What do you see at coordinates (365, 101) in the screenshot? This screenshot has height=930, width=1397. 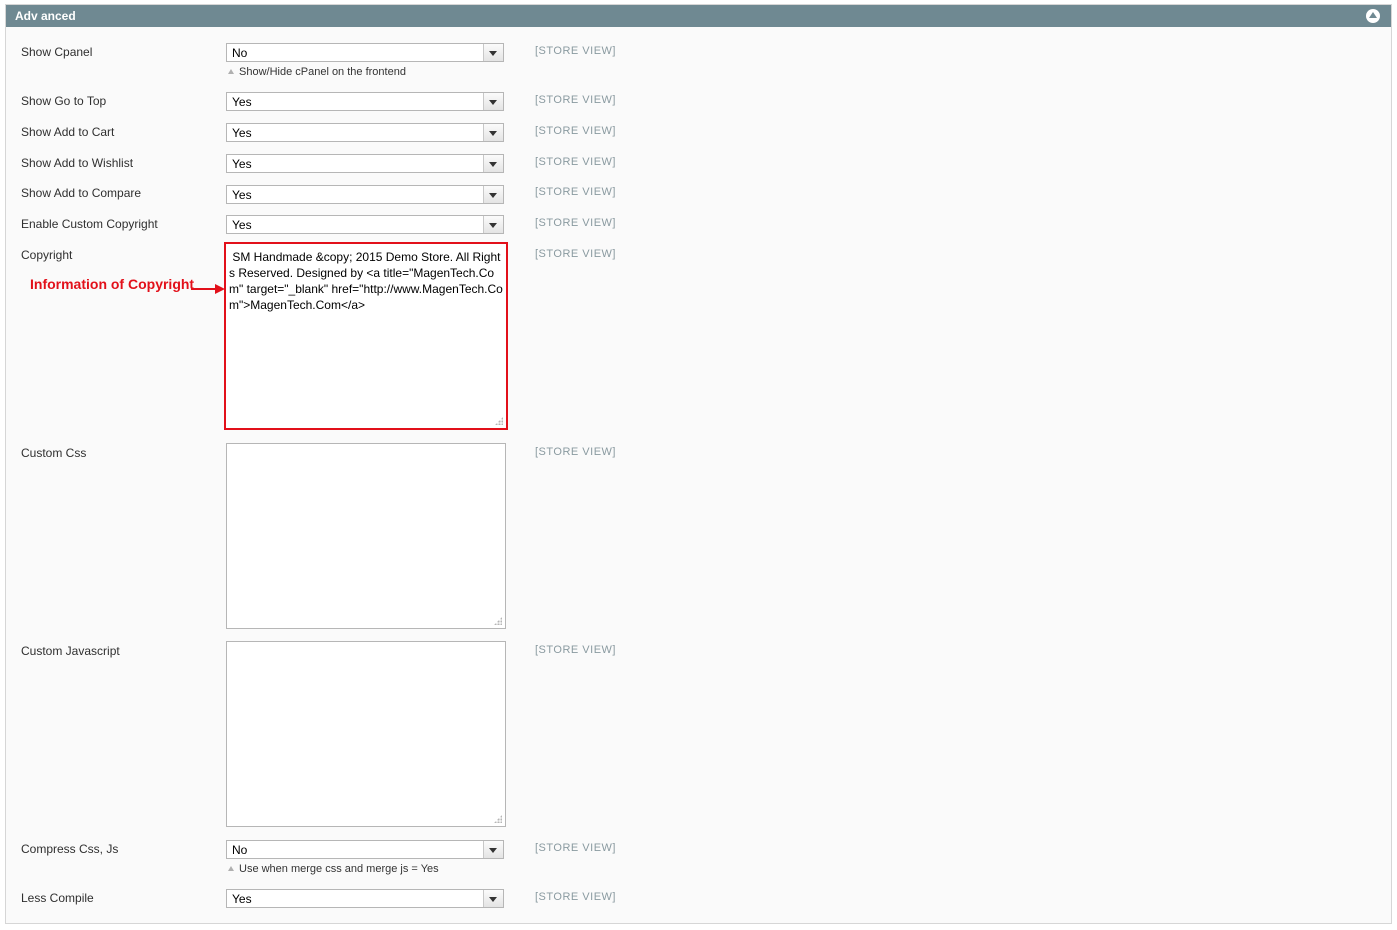 I see `select-show-go-to-top: Yes` at bounding box center [365, 101].